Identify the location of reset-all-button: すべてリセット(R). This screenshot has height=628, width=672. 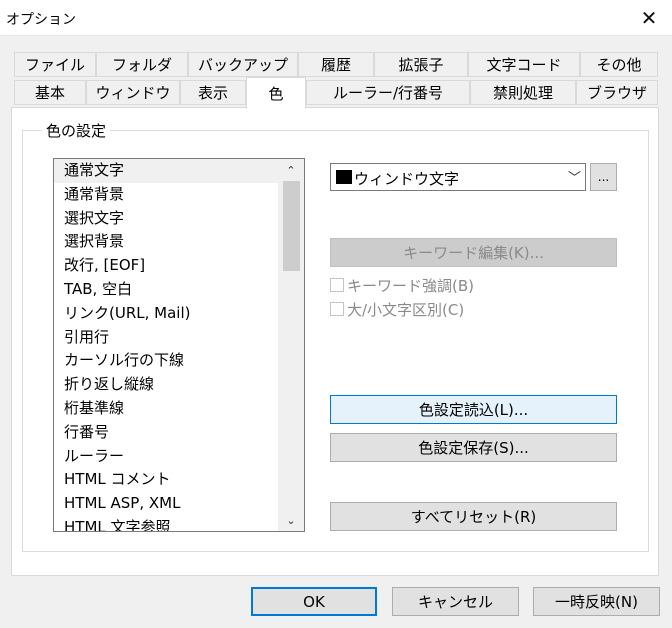
(473, 516).